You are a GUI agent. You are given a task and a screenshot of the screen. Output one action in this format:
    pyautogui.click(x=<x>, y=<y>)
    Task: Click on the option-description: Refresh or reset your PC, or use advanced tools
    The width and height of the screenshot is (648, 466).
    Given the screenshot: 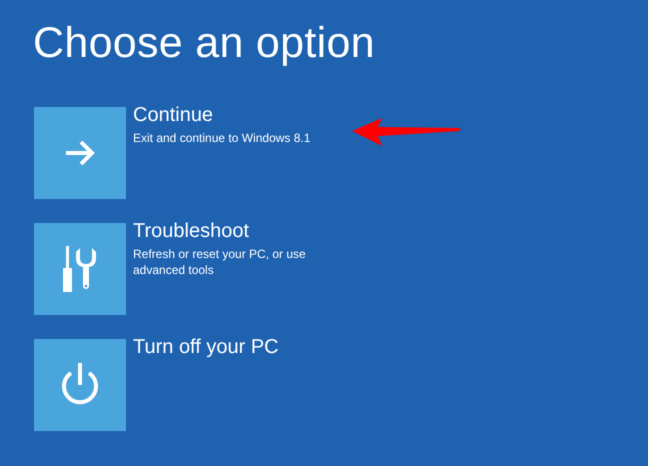 What is the action you would take?
    pyautogui.click(x=220, y=262)
    